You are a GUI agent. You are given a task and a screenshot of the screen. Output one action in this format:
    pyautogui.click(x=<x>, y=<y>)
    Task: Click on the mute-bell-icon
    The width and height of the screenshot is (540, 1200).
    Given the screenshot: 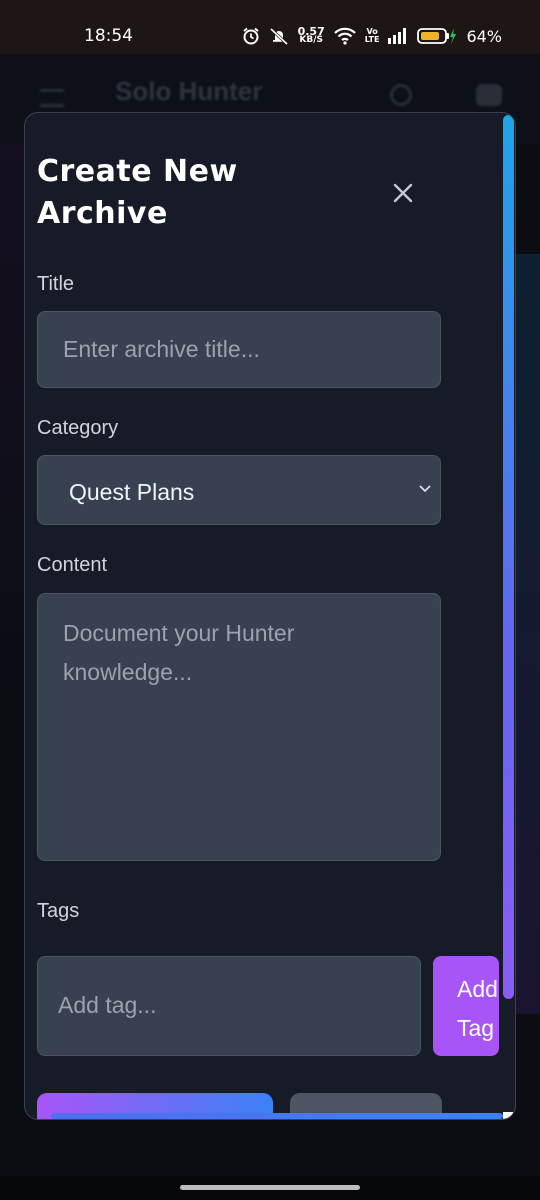 What is the action you would take?
    pyautogui.click(x=278, y=36)
    